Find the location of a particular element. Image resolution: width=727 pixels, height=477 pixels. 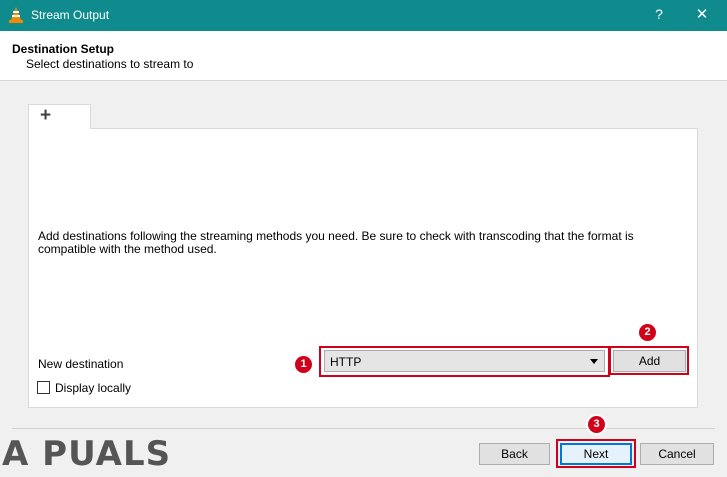

highlight-next-button is located at coordinates (596, 453).